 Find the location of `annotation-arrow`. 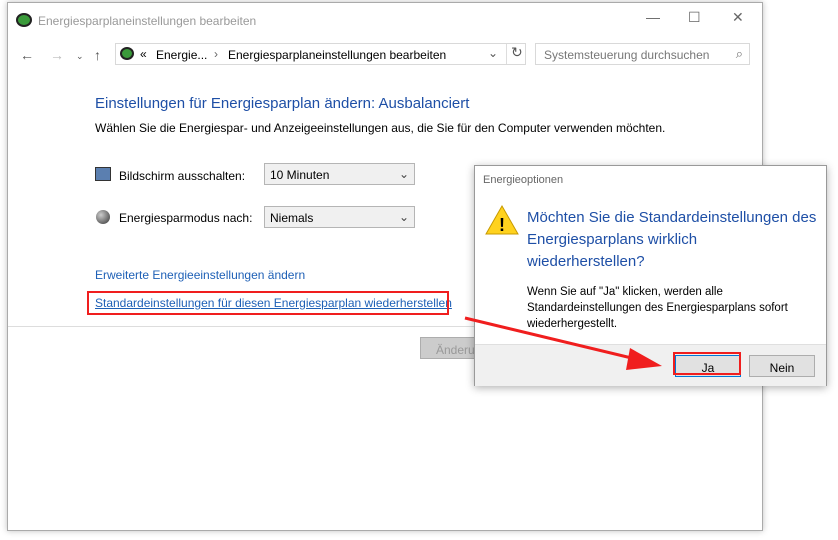

annotation-arrow is located at coordinates (563, 343).